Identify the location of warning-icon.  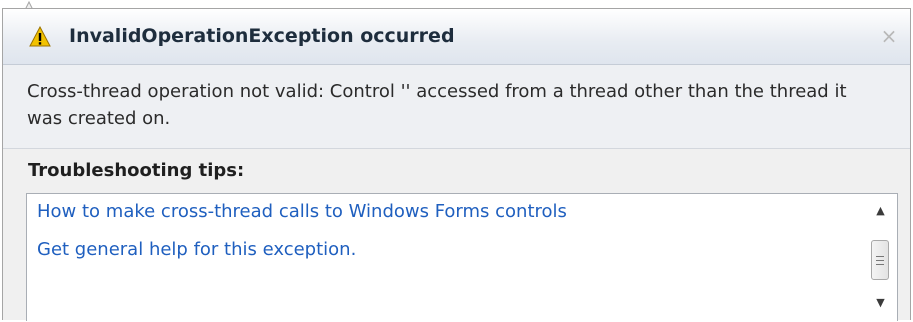
(40, 36).